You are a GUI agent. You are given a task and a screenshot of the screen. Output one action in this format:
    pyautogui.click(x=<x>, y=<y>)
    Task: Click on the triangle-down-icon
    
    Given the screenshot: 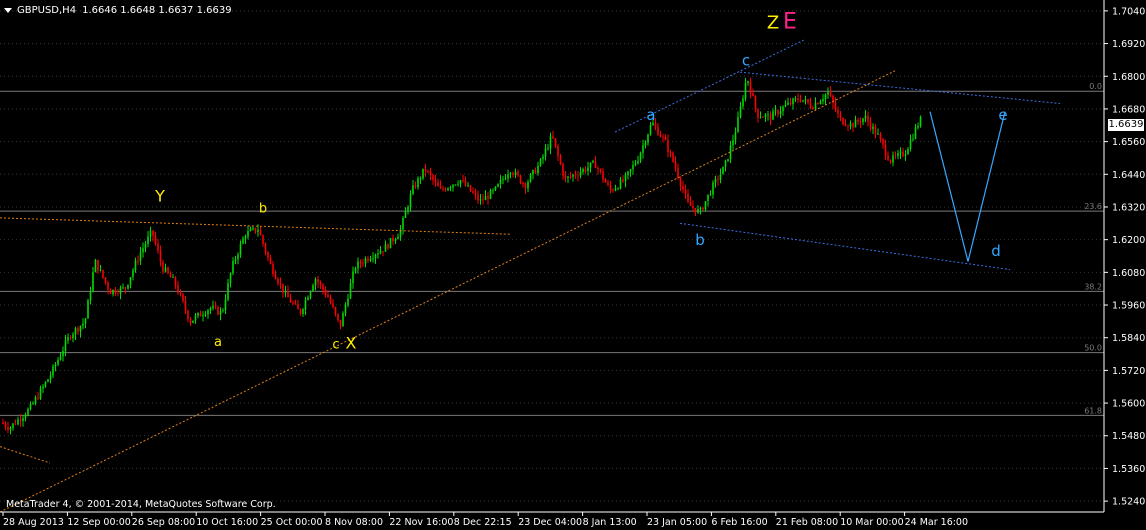 What is the action you would take?
    pyautogui.click(x=8, y=10)
    